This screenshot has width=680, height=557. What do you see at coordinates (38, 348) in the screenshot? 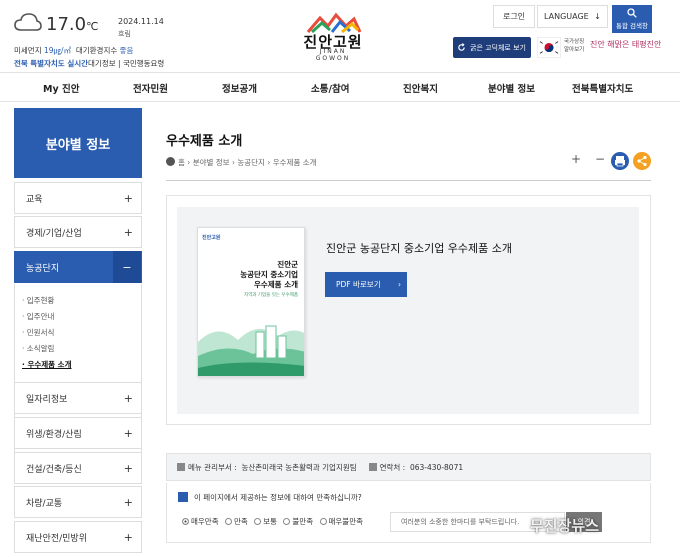
I see `sidebar-sub-news: · 소식알림` at bounding box center [38, 348].